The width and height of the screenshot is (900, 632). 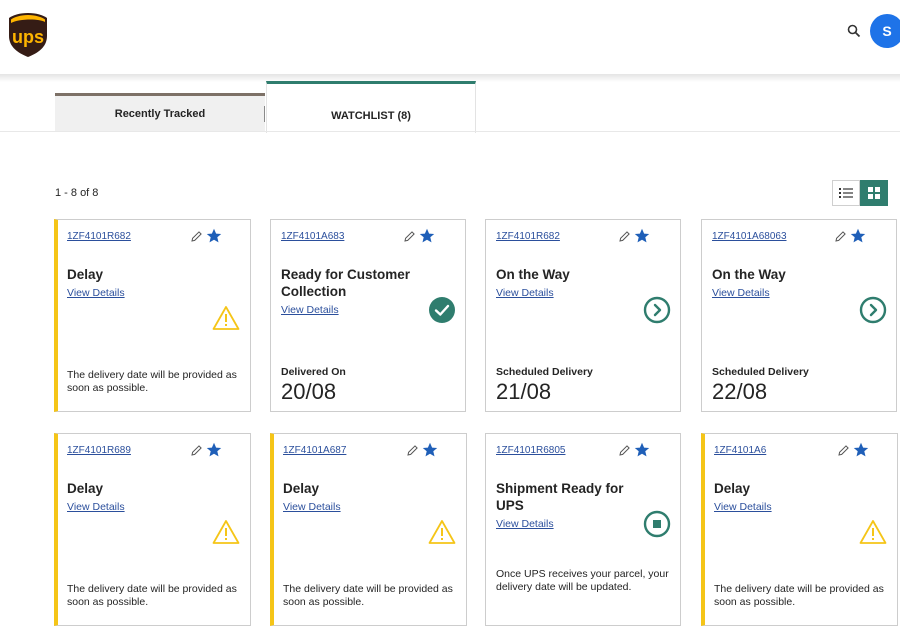 I want to click on logo-text: ups, so click(x=28, y=37).